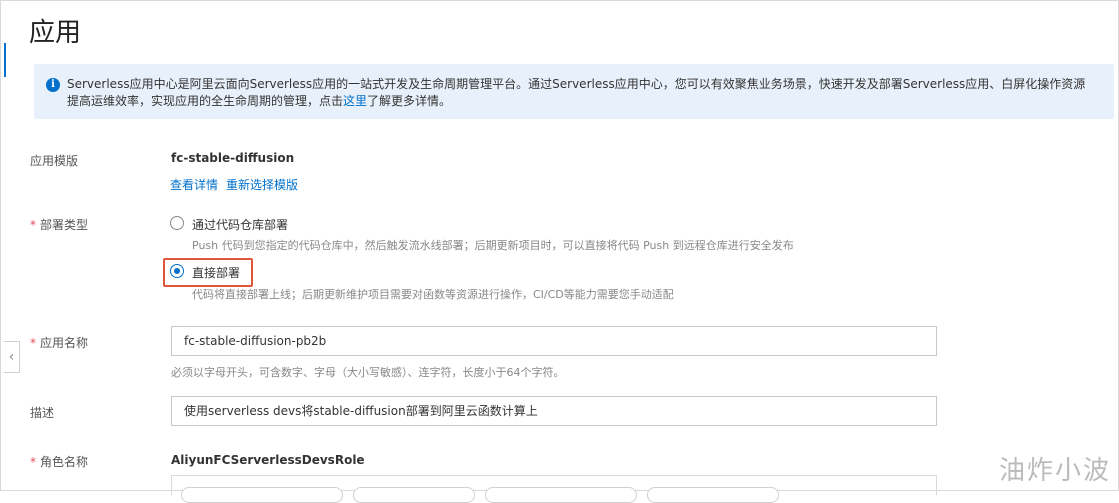 The image size is (1119, 503). I want to click on deploy-type-label: * 部署类型, so click(59, 225).